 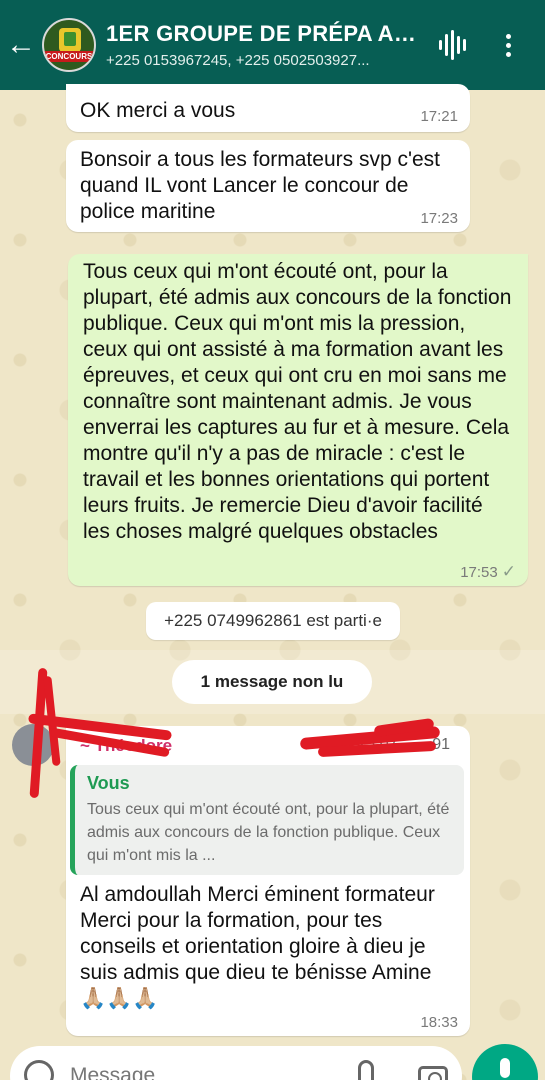 I want to click on audio-wave-icon, so click(x=452, y=45).